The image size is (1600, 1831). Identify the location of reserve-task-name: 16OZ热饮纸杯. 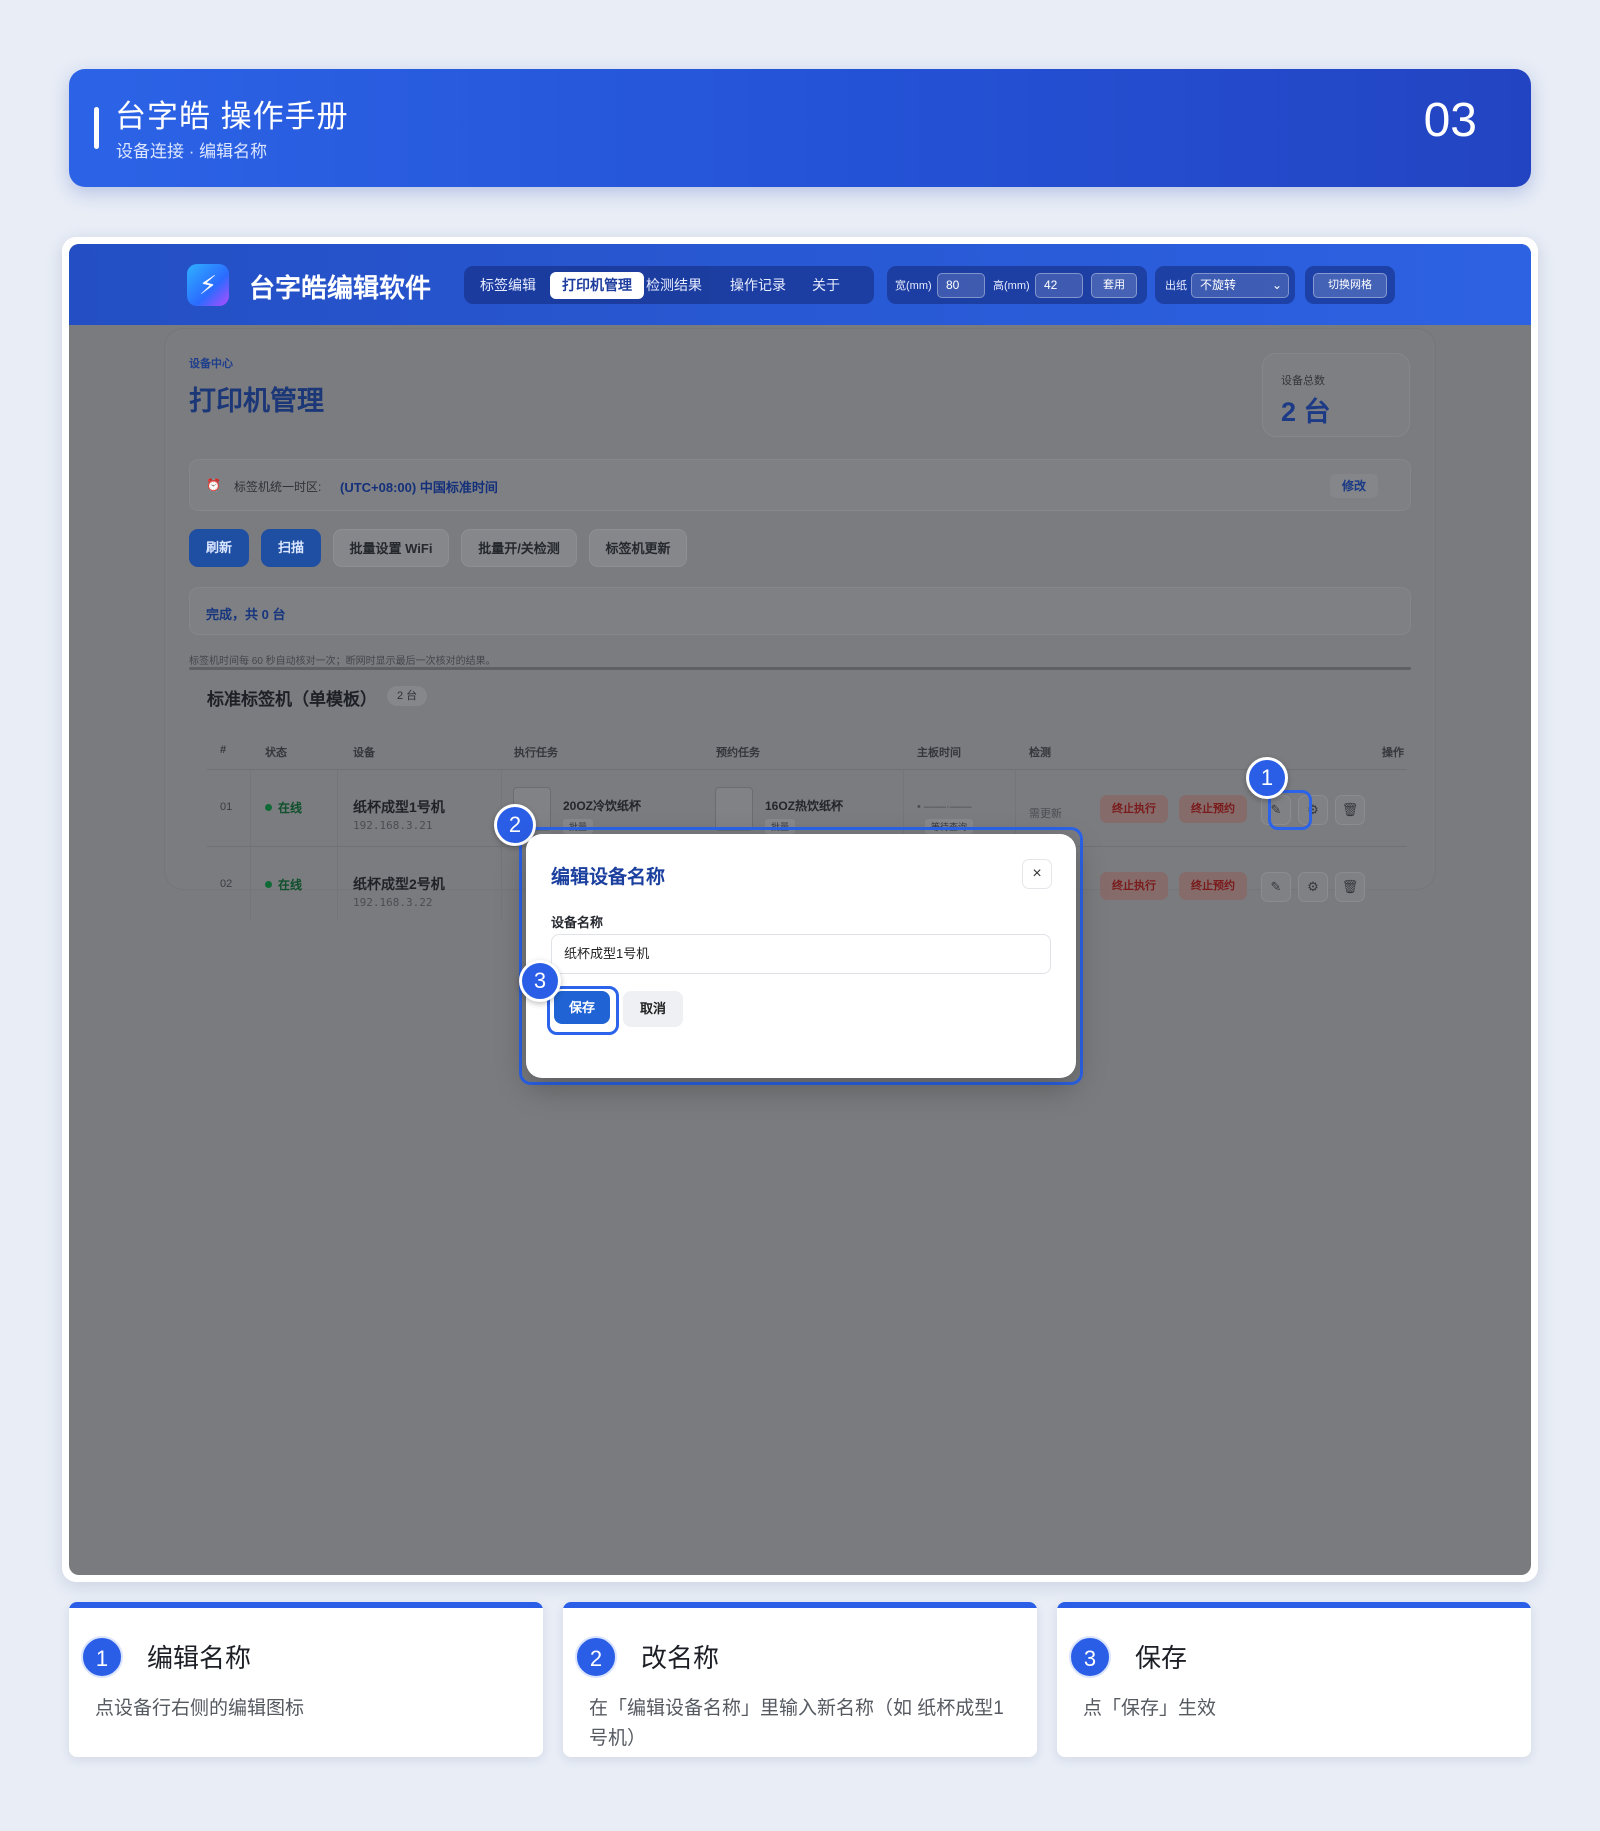
(804, 806).